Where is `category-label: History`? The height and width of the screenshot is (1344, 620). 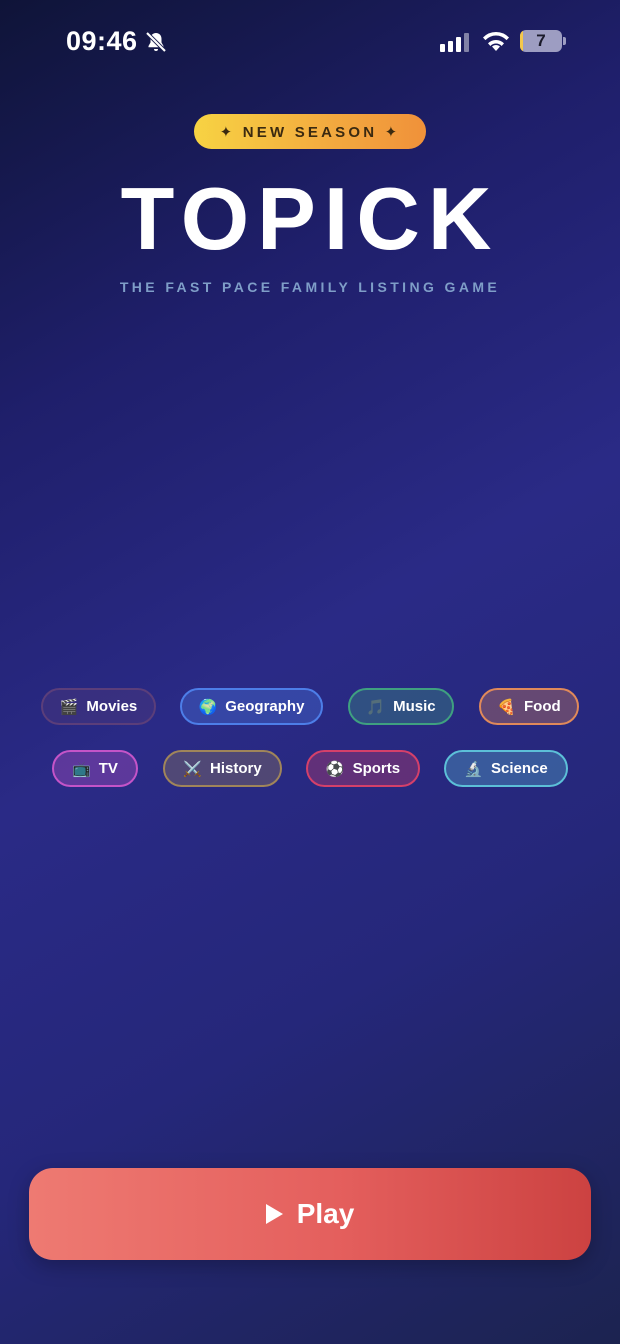
category-label: History is located at coordinates (236, 768).